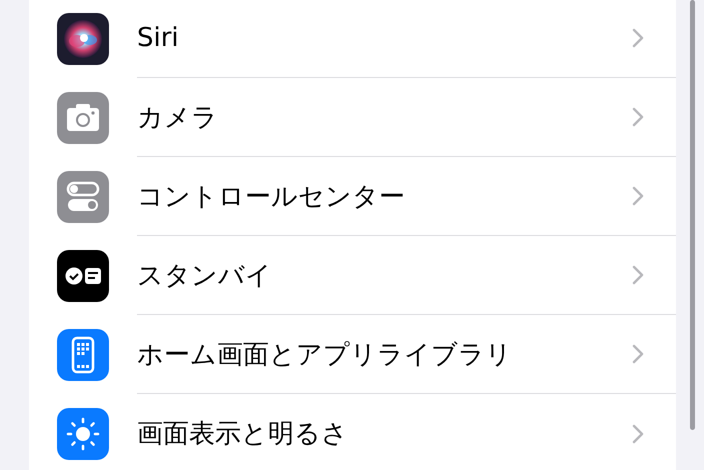 The width and height of the screenshot is (704, 470). Describe the element at coordinates (324, 354) in the screenshot. I see `setting-label: ホーム画面とアプリライブラリ` at that location.